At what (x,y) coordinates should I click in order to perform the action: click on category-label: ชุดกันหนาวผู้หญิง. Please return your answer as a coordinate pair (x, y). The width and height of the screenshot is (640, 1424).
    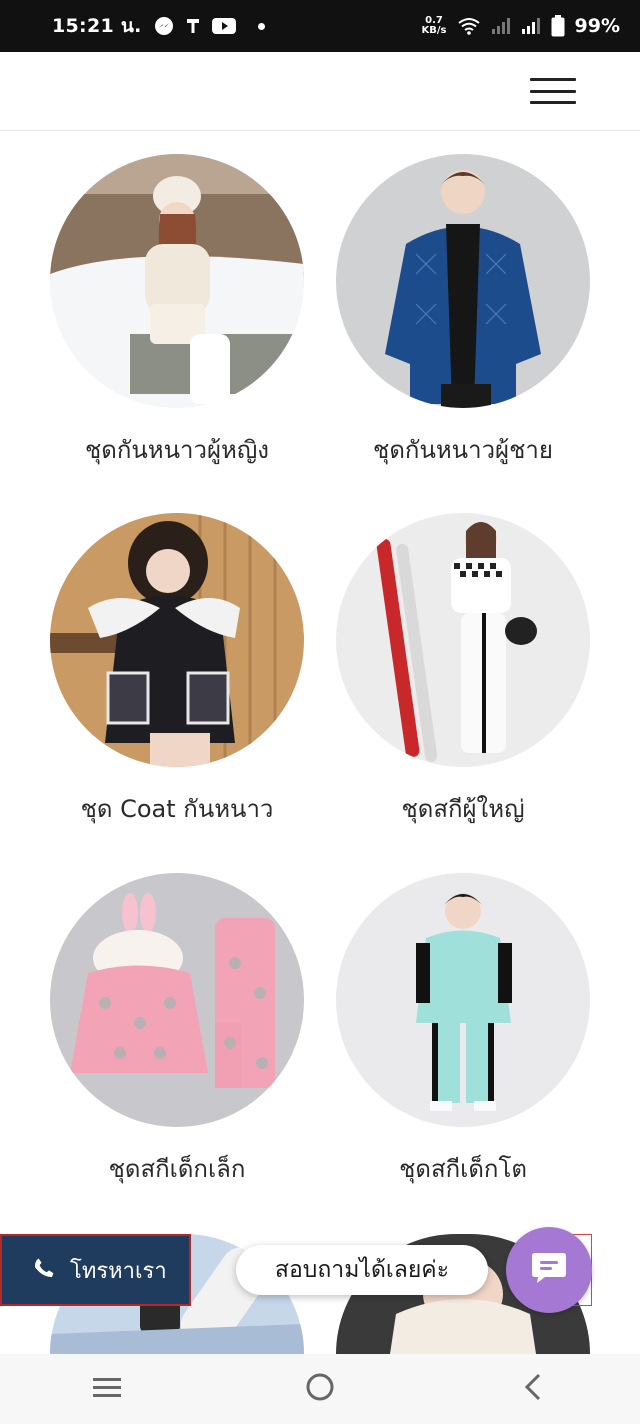
    Looking at the image, I should click on (177, 449).